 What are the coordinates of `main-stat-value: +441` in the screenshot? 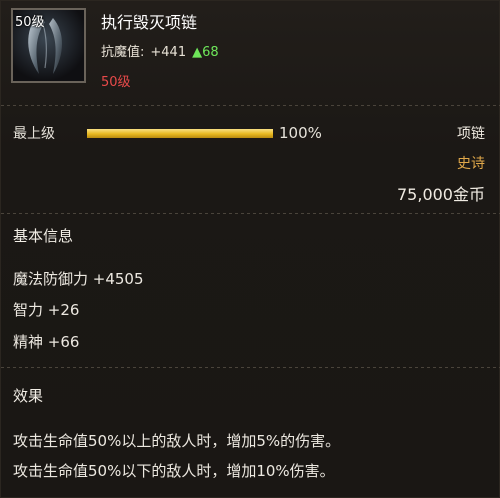 It's located at (168, 52).